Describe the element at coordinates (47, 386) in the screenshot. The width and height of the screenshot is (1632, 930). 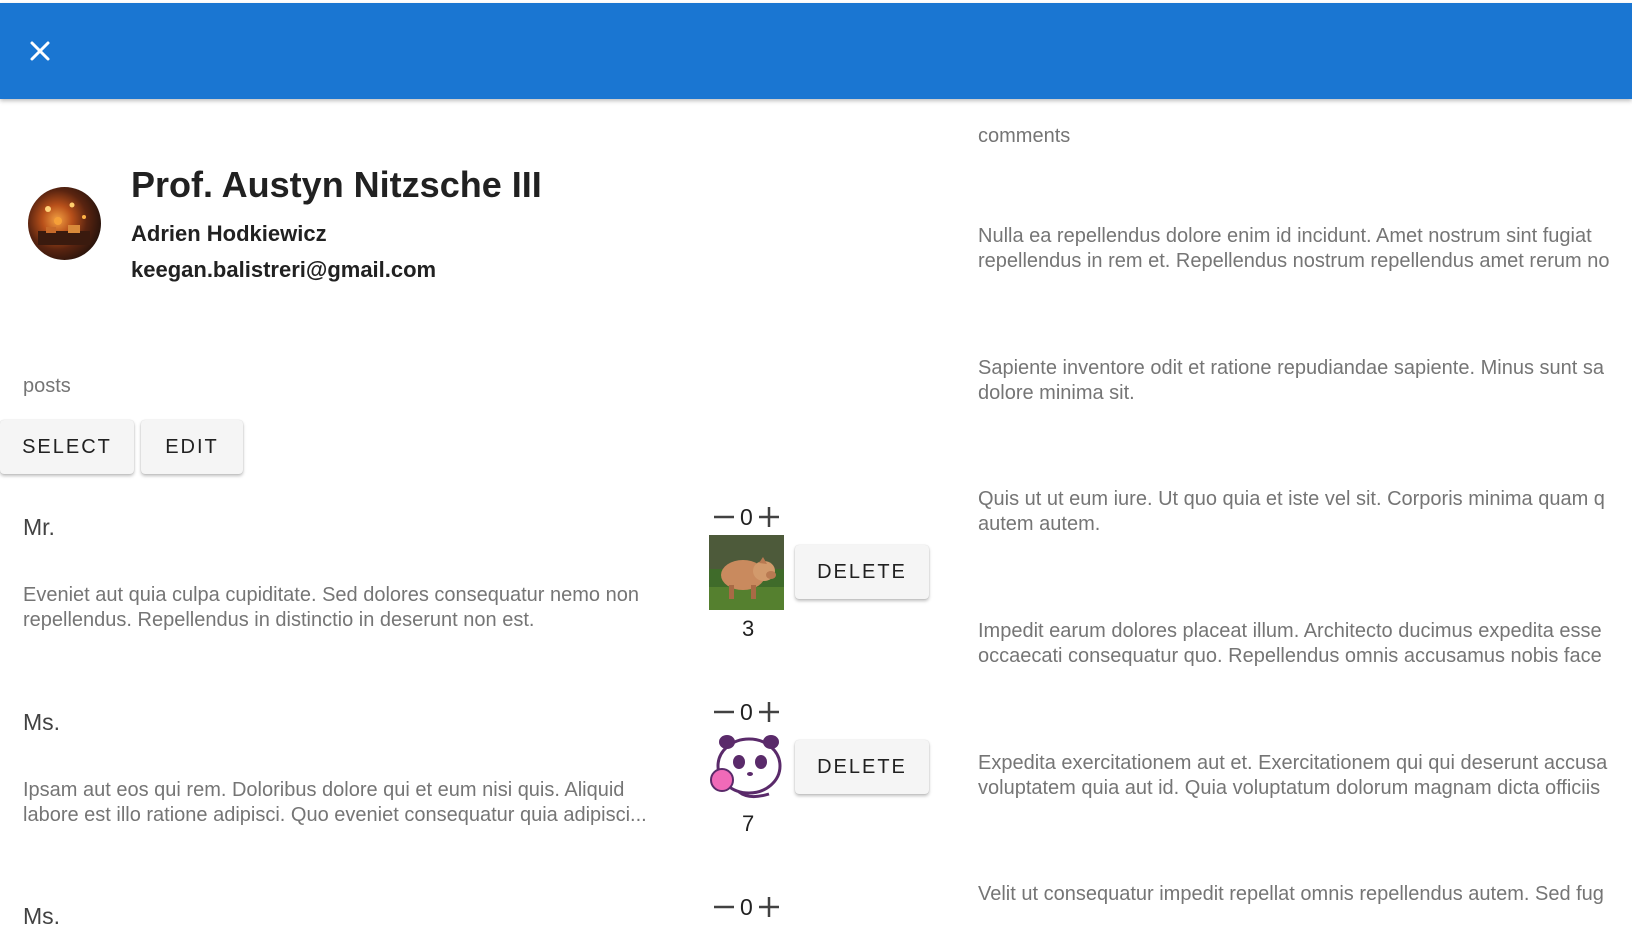
I see `posts-label: posts` at that location.